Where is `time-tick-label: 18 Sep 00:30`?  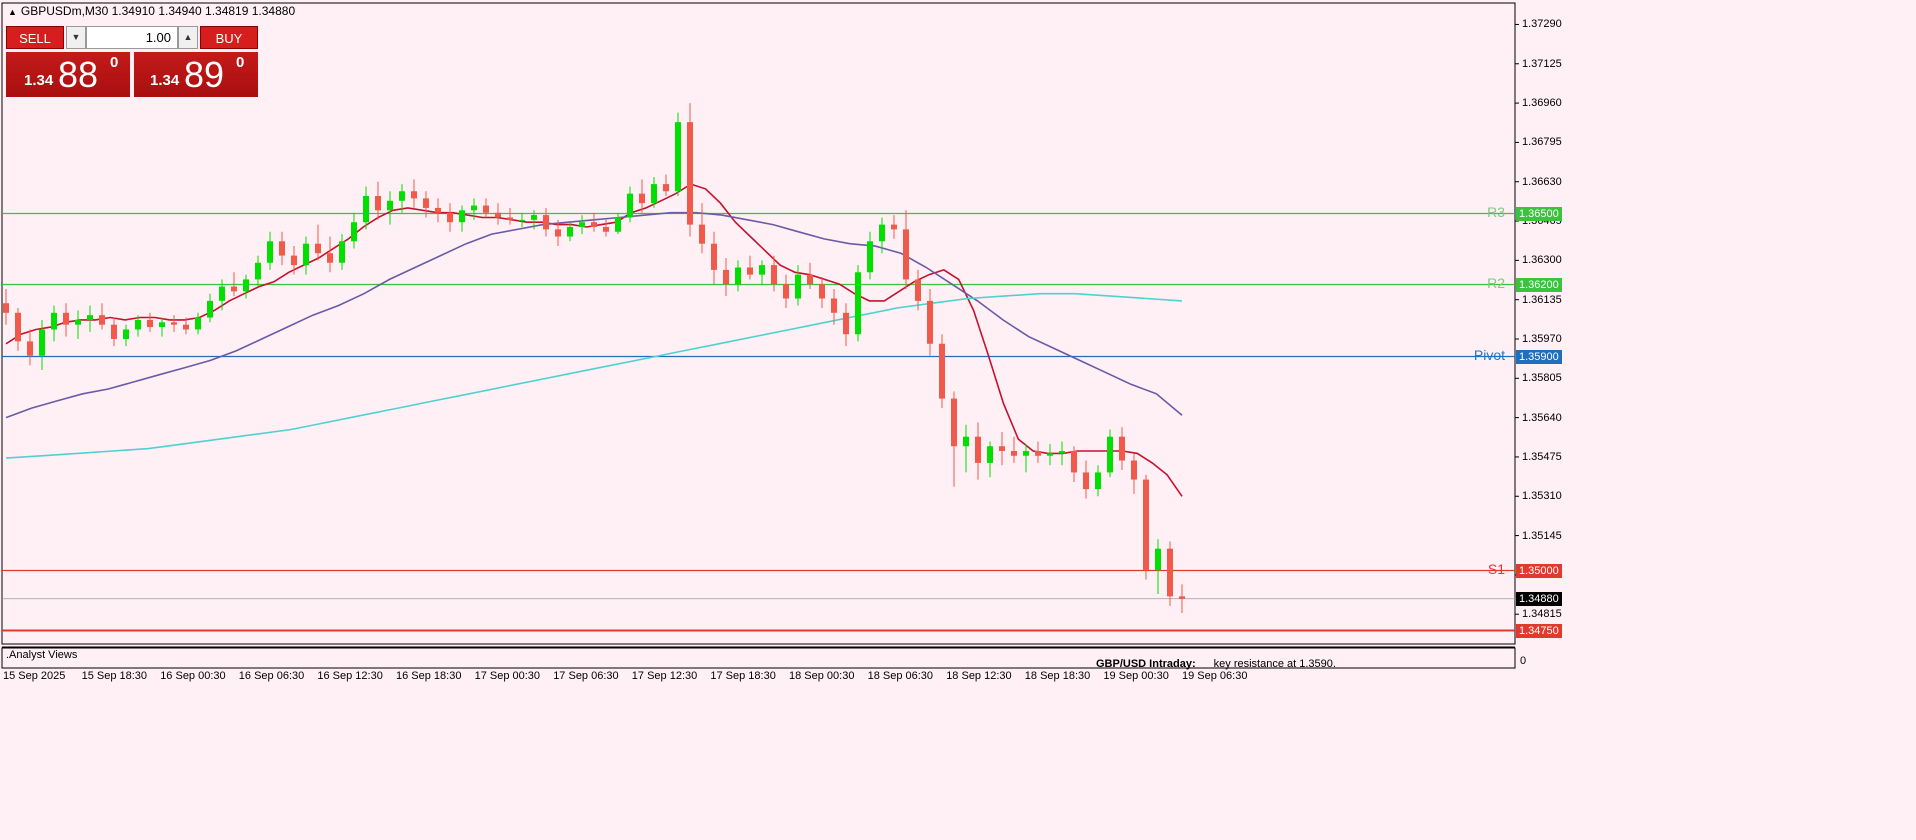
time-tick-label: 18 Sep 00:30 is located at coordinates (822, 676).